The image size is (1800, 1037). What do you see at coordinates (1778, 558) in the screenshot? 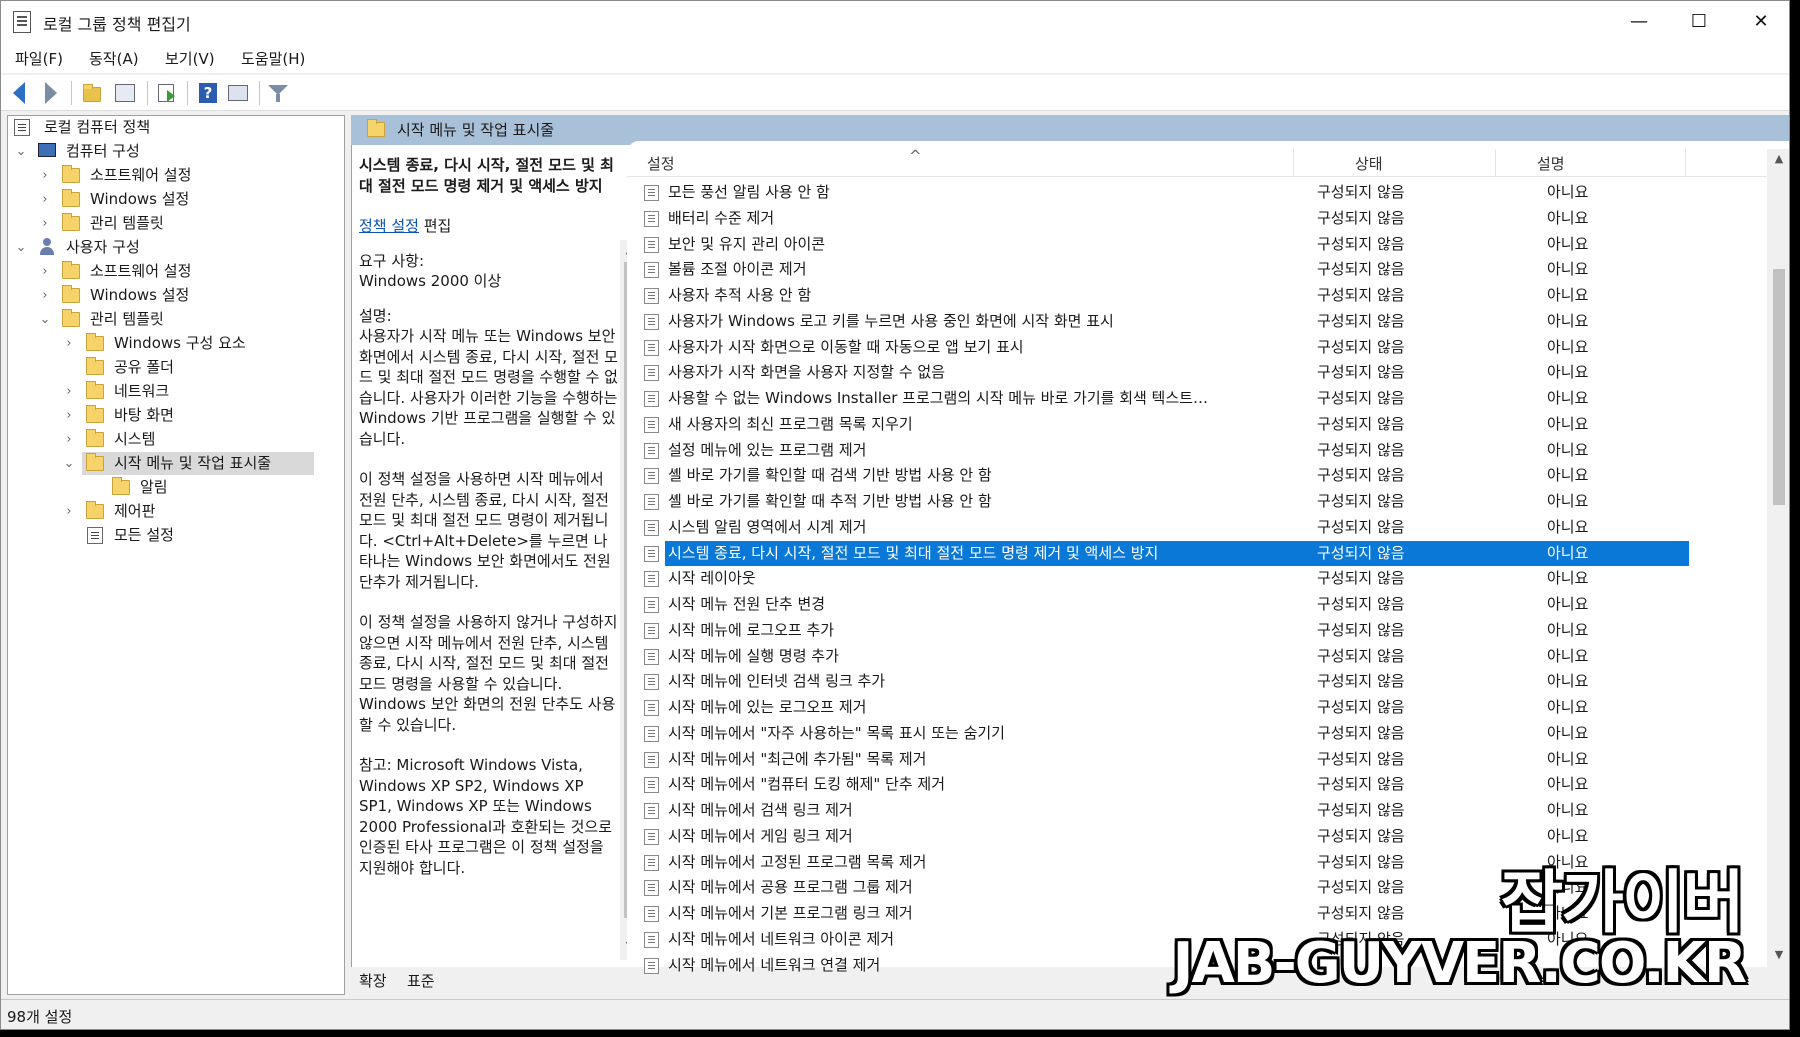
I see `list-scrollbar: ▲ ▼` at bounding box center [1778, 558].